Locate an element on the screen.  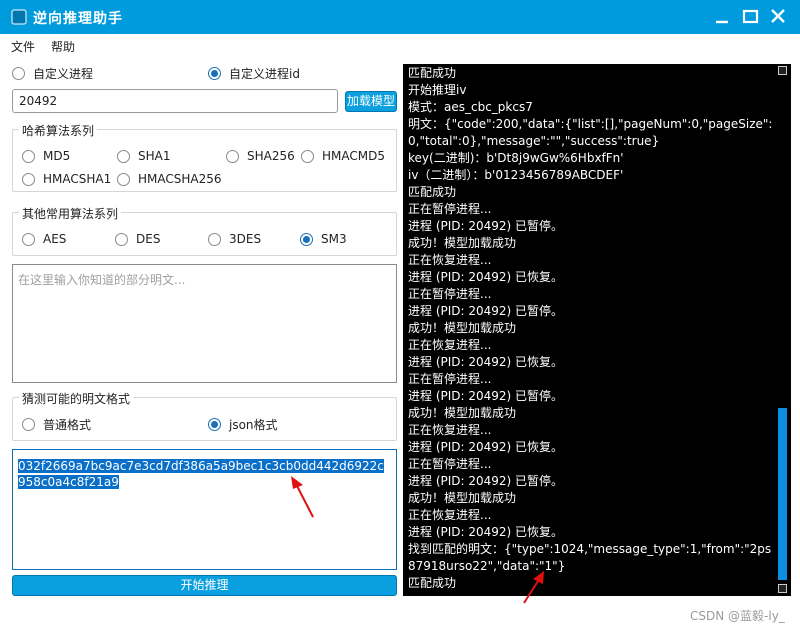
radio-label: 3DES is located at coordinates (245, 239).